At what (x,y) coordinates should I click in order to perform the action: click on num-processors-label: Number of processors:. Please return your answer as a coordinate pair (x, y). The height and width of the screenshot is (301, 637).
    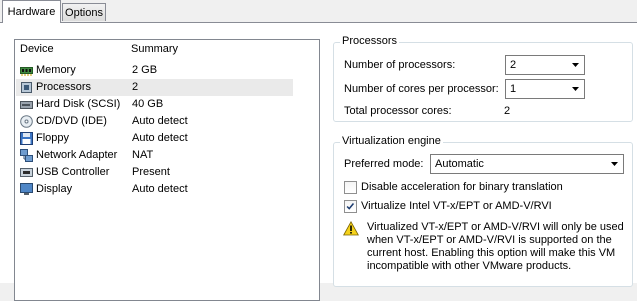
    Looking at the image, I should click on (400, 65).